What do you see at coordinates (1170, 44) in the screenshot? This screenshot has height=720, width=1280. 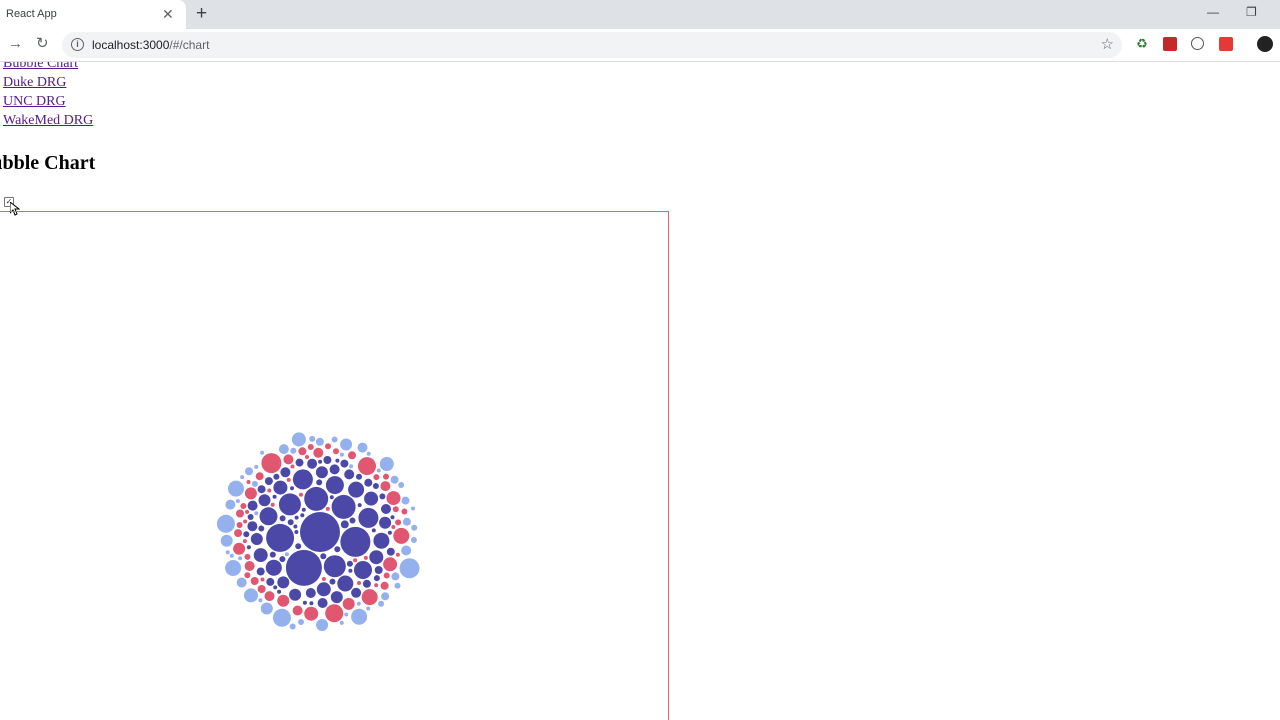 I see `red-extension-icon` at bounding box center [1170, 44].